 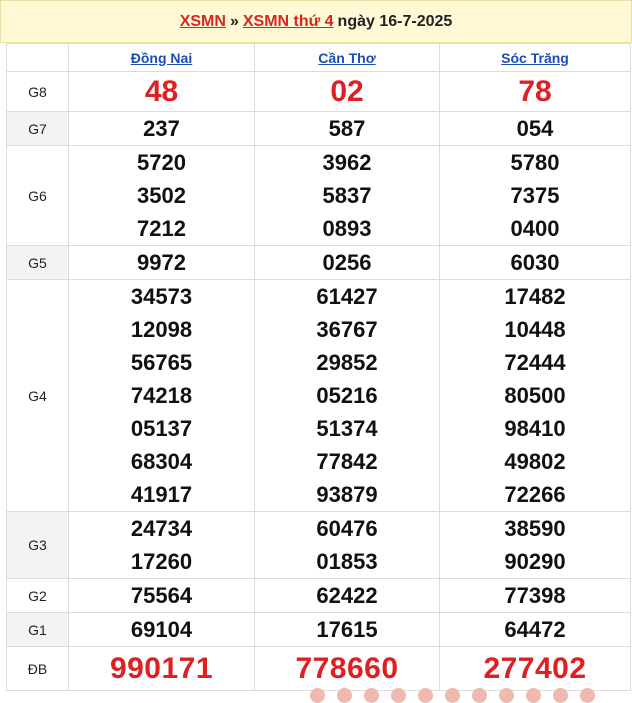 What do you see at coordinates (535, 545) in the screenshot?
I see `prize-cell: 38590 90290` at bounding box center [535, 545].